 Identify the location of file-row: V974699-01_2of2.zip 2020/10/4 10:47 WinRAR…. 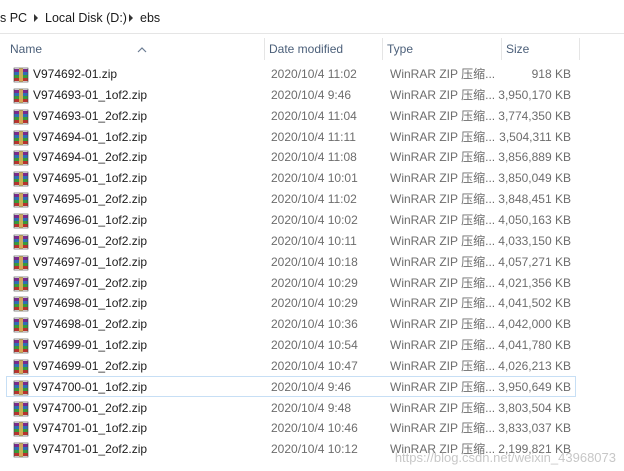
(291, 365).